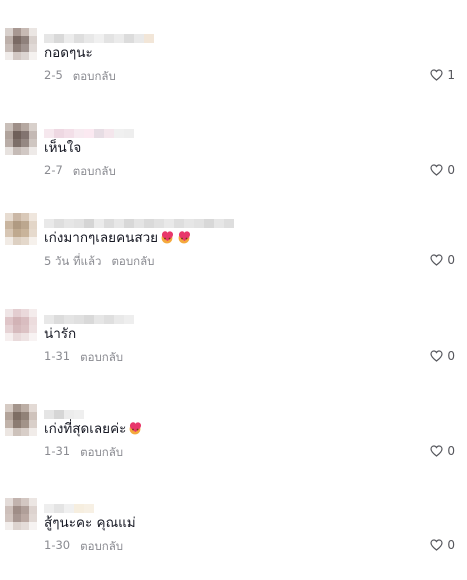 This screenshot has height=580, width=467. I want to click on comment-text: น่ารัก, so click(60, 334).